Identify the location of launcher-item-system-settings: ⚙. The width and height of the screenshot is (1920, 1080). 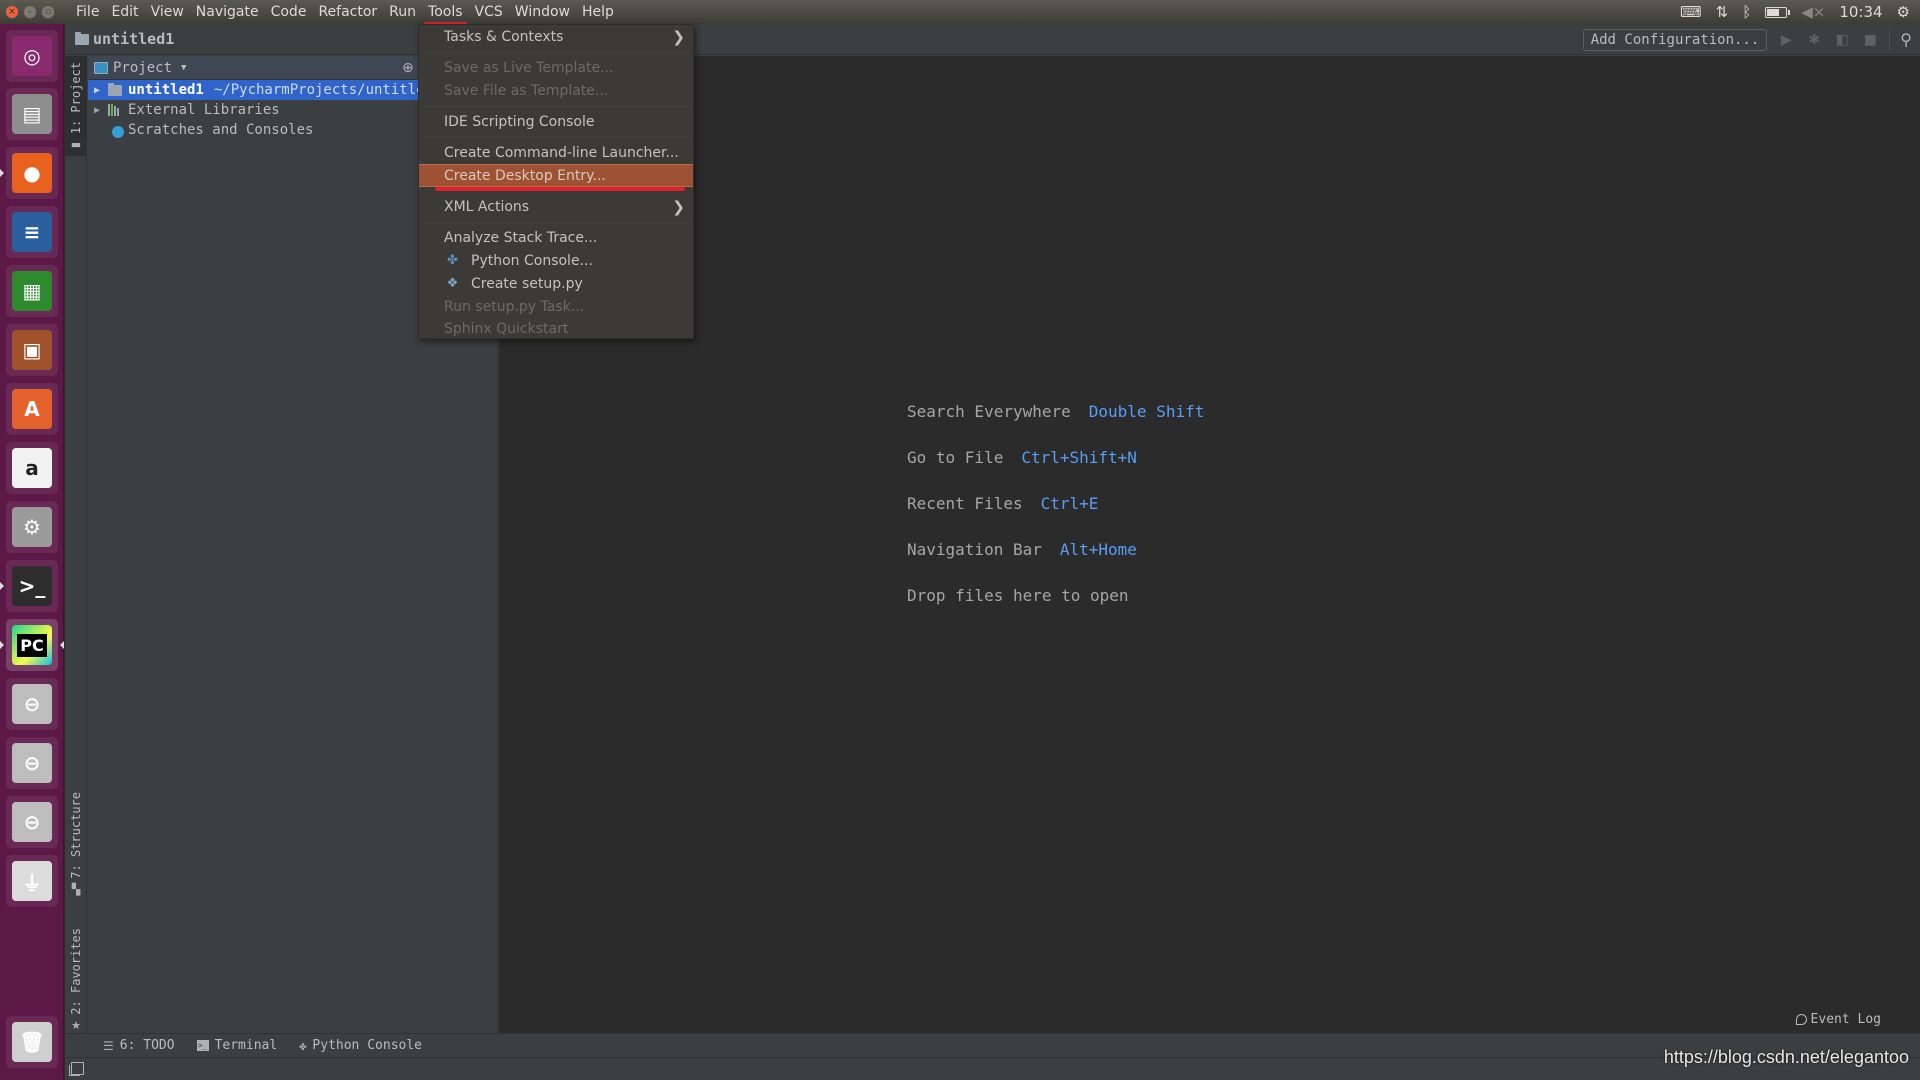
(32, 527).